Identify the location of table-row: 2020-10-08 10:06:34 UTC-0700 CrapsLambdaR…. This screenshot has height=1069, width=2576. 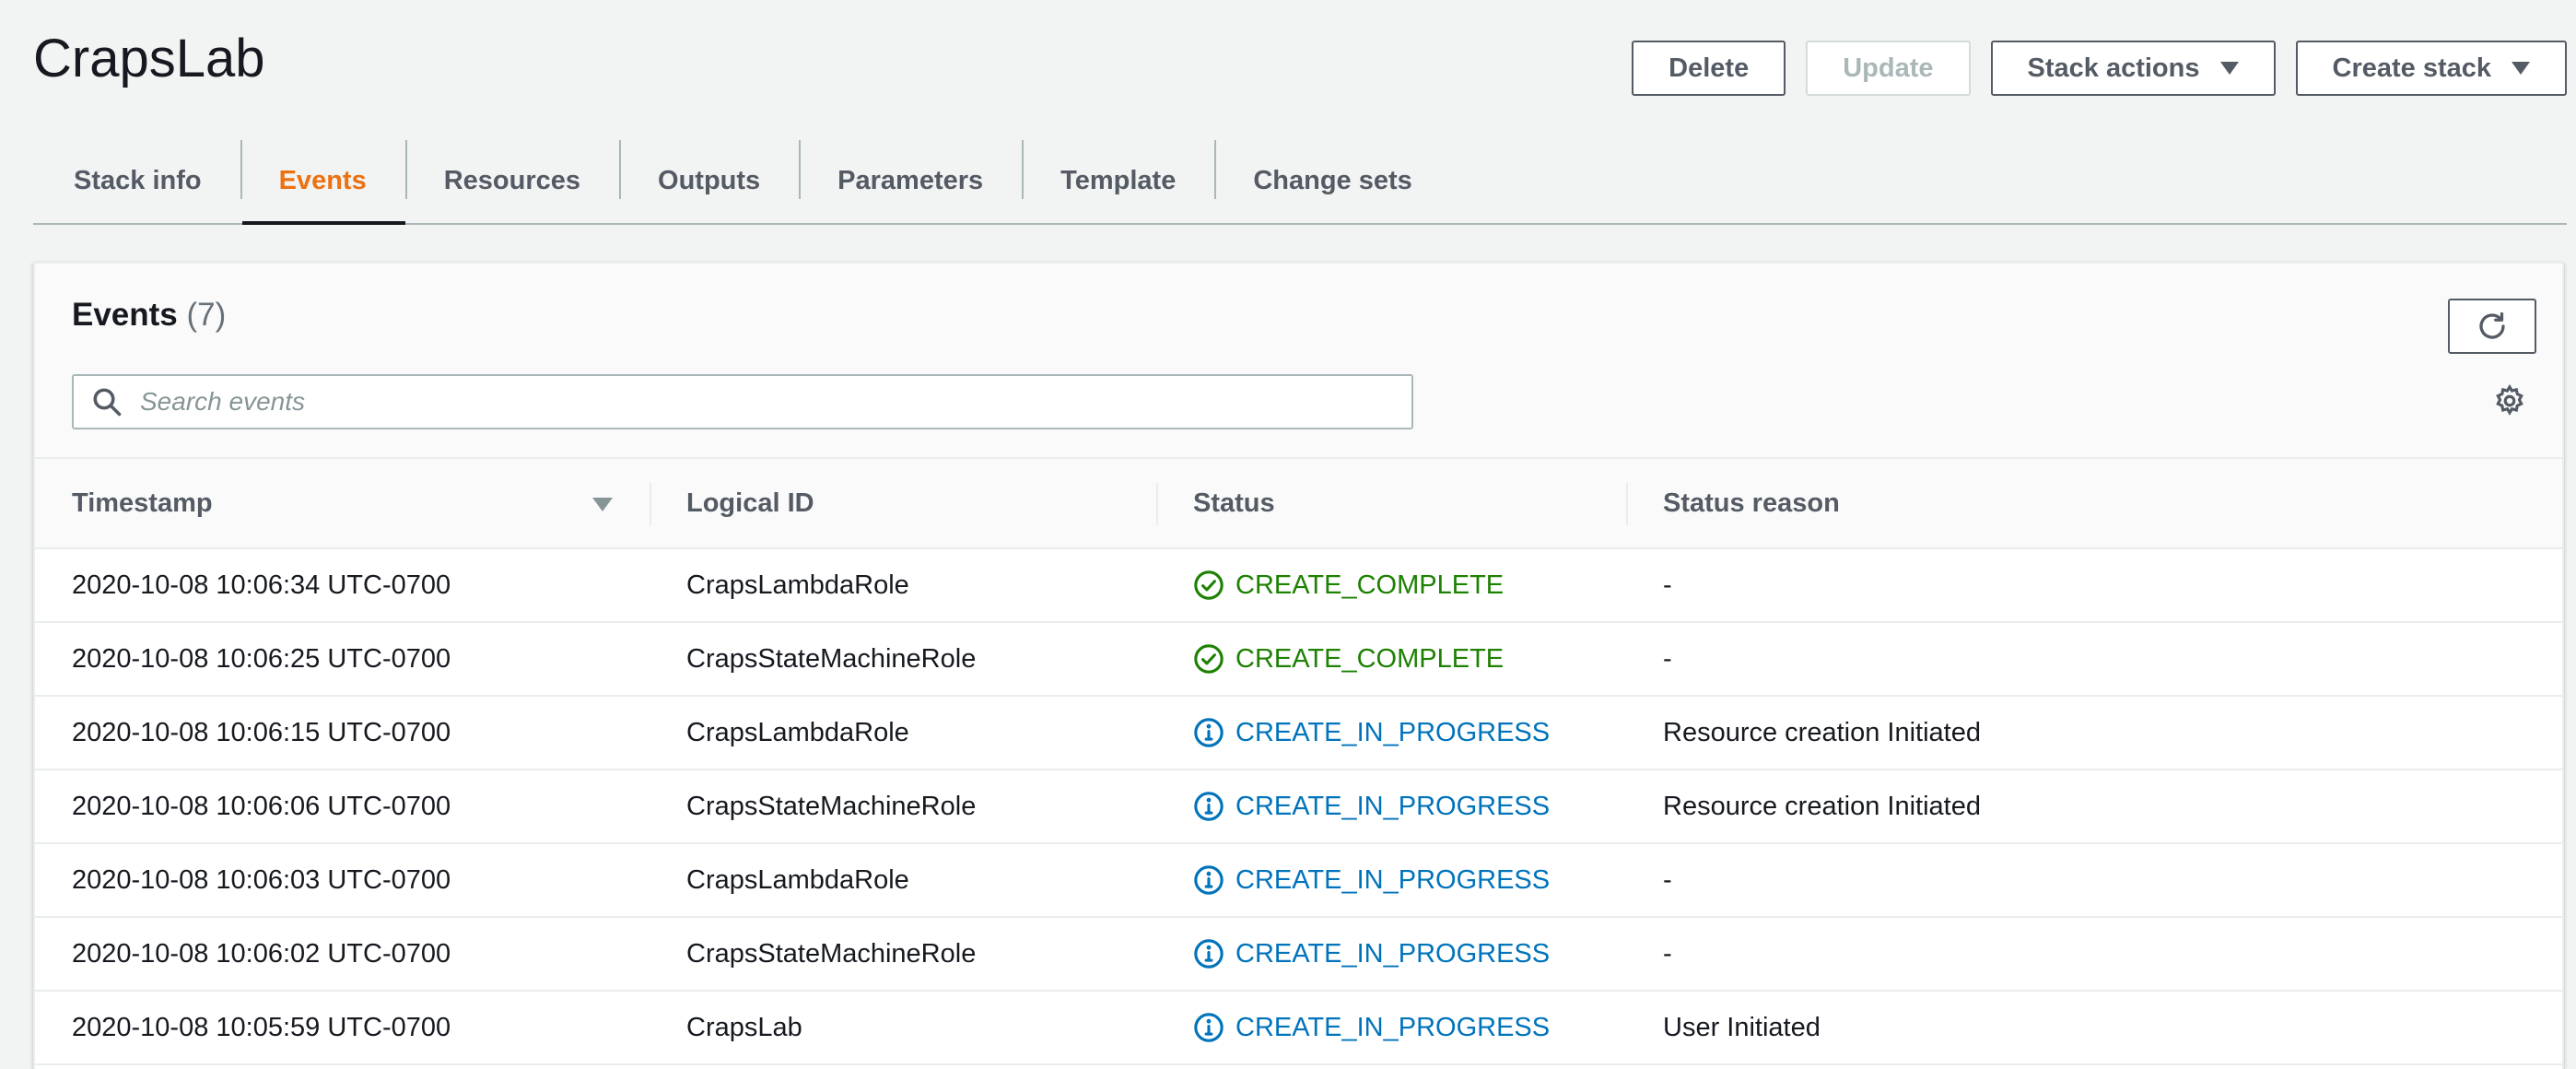
(1298, 585).